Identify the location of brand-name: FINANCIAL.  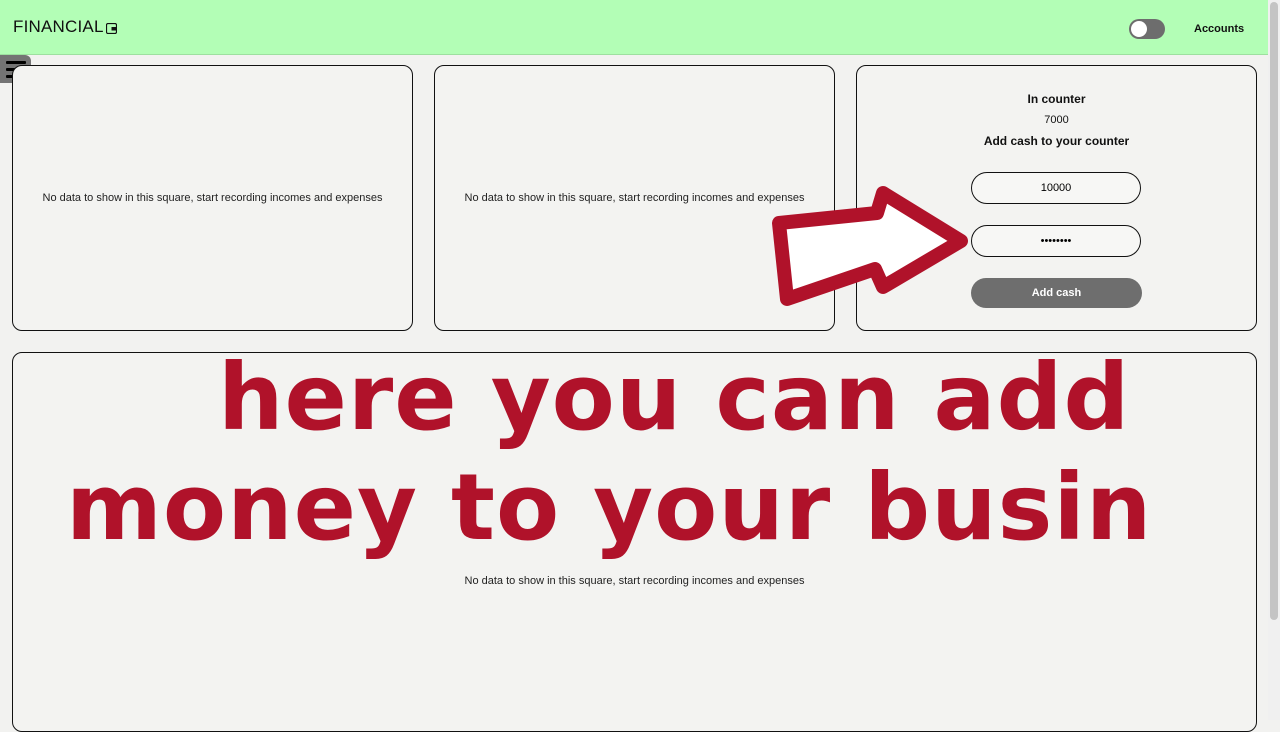
(58, 26).